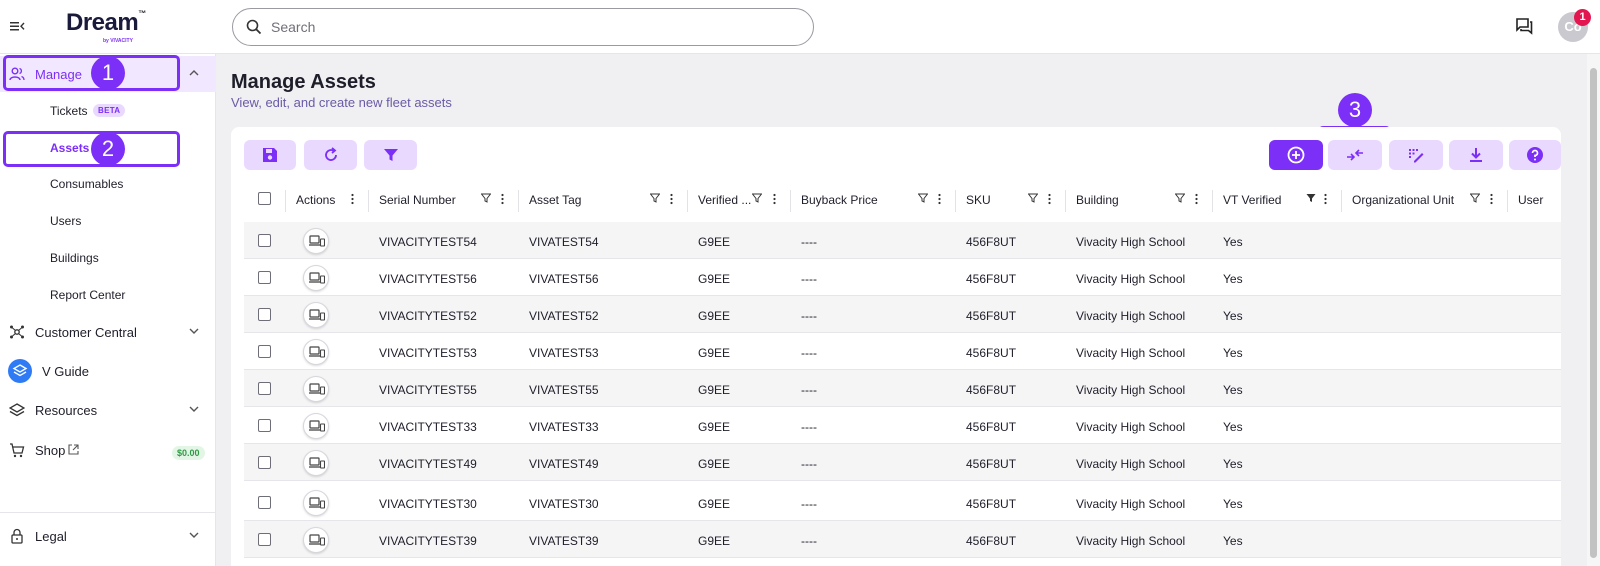  Describe the element at coordinates (17, 410) in the screenshot. I see `stack-icon` at that location.